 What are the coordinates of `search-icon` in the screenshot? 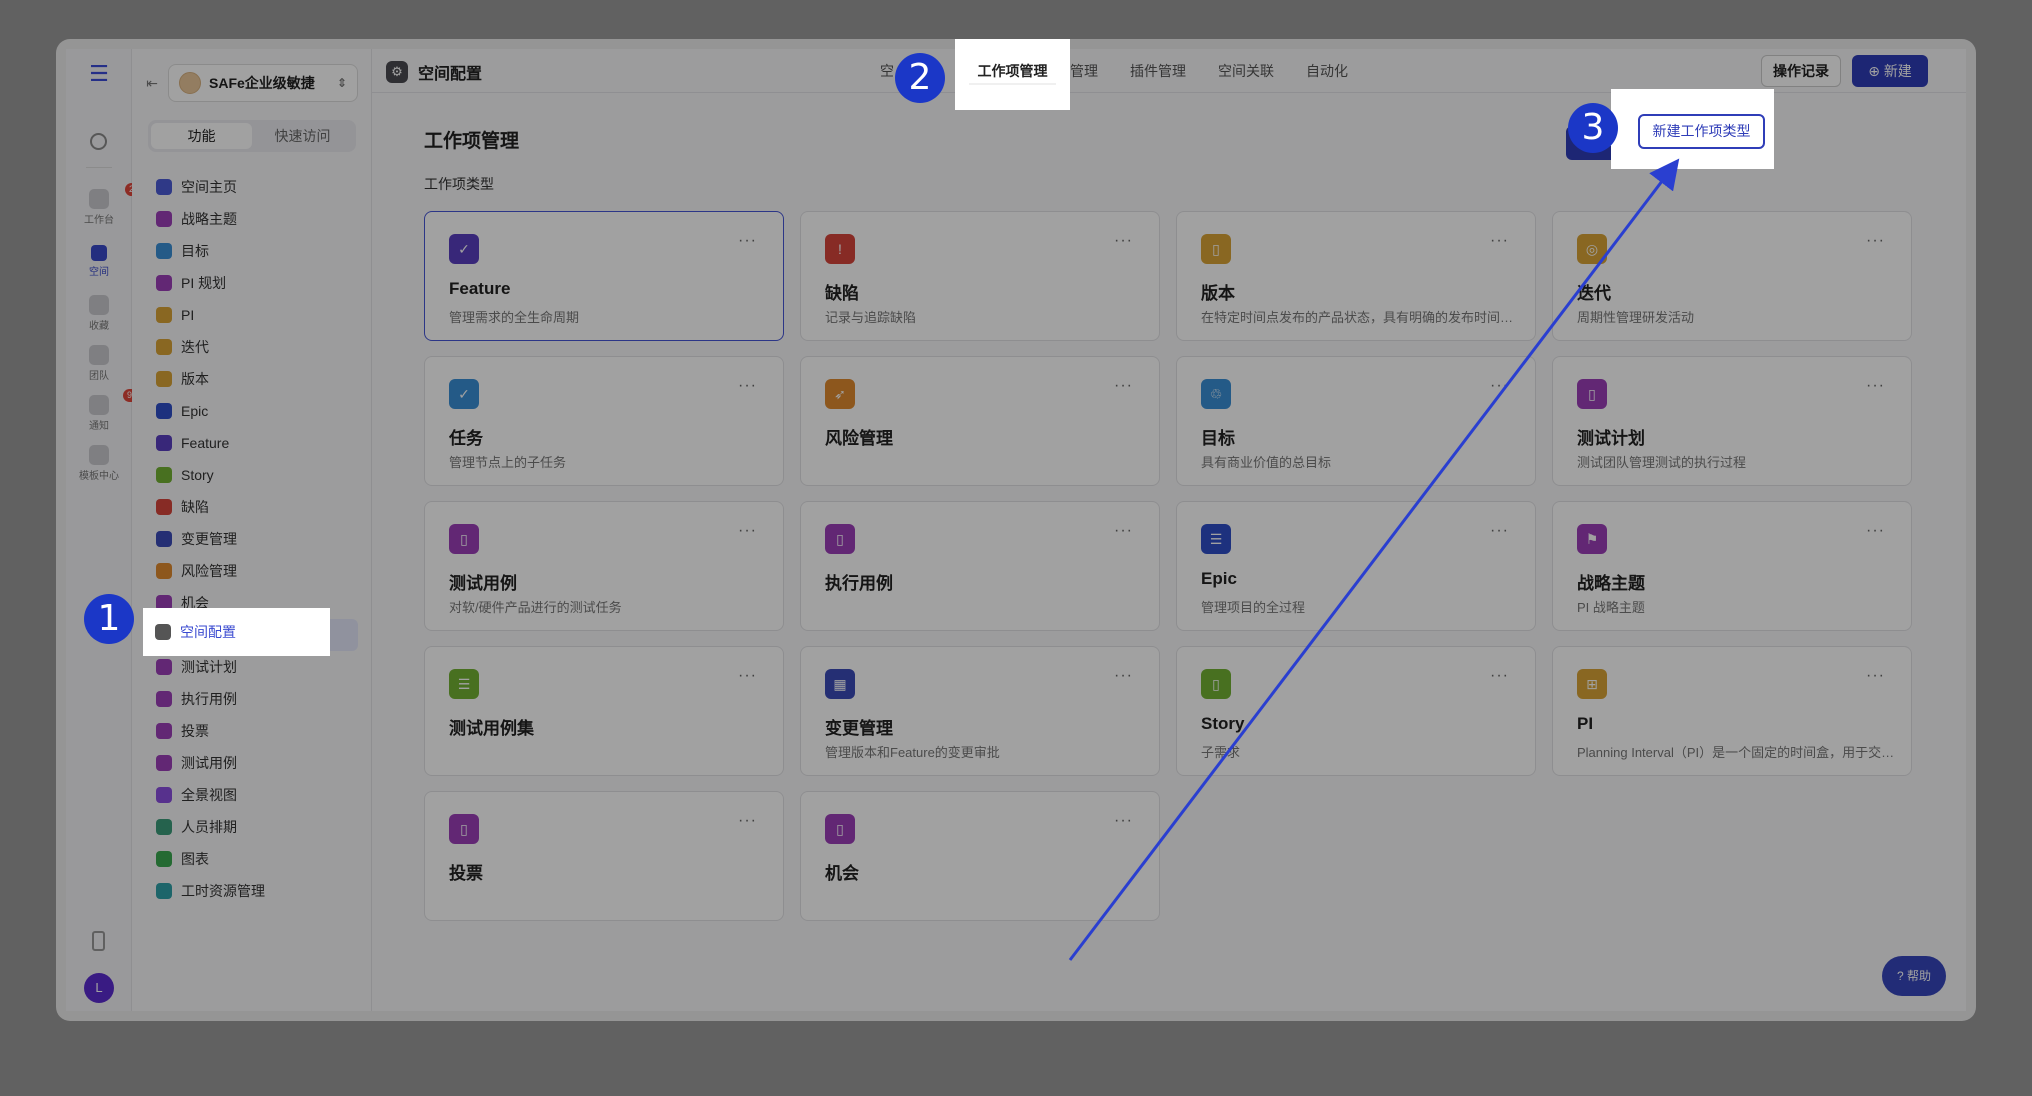 It's located at (98, 141).